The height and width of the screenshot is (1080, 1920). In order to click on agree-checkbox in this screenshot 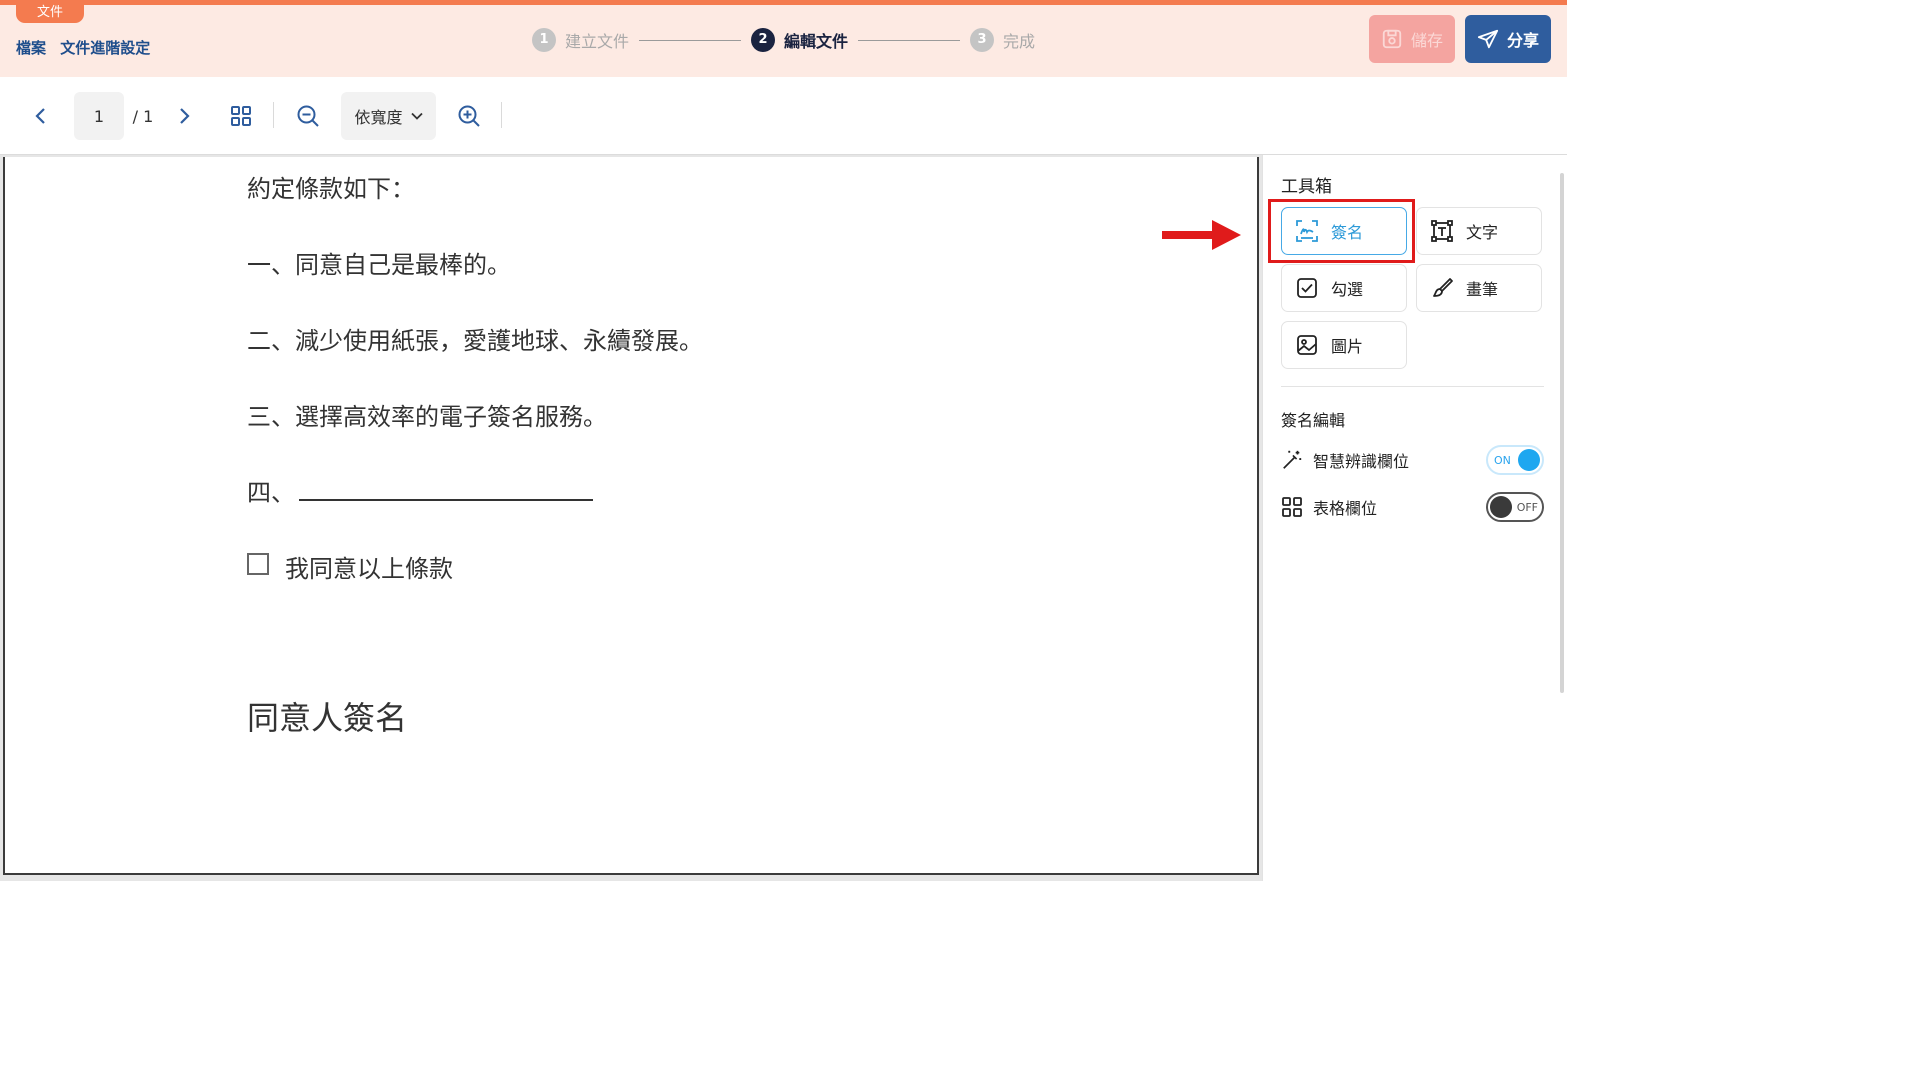, I will do `click(258, 564)`.